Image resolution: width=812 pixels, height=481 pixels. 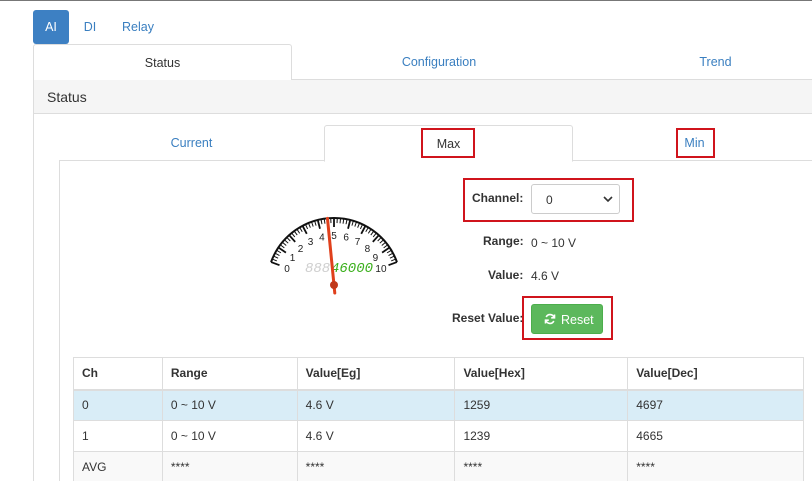 I want to click on column-header: Ch, so click(x=118, y=374).